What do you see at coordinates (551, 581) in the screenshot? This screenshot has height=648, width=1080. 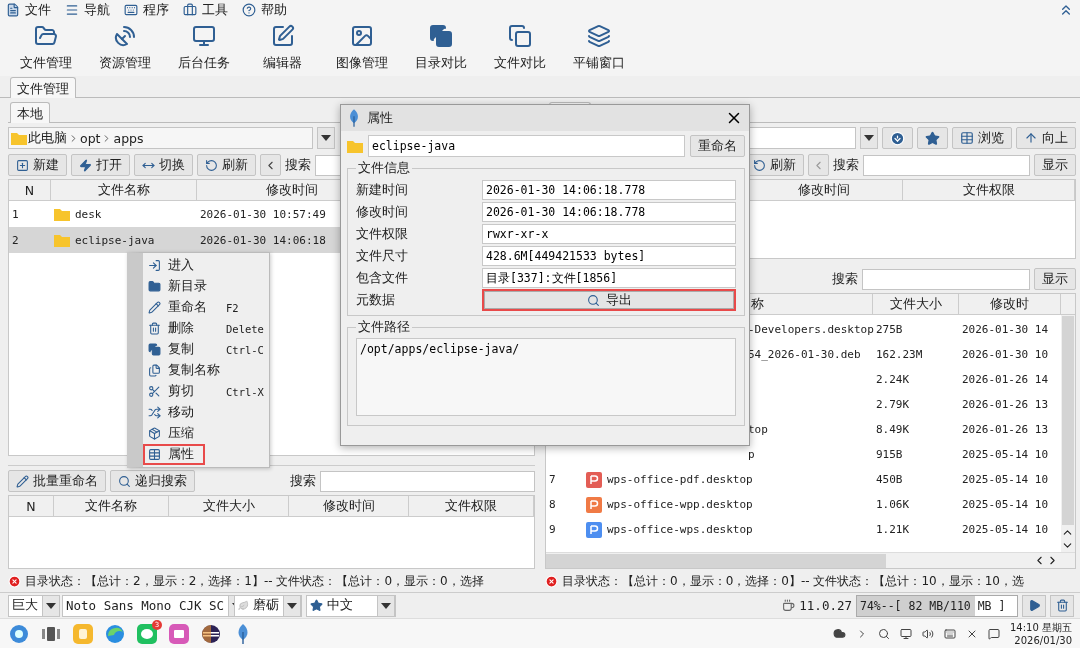 I see `error-icon` at bounding box center [551, 581].